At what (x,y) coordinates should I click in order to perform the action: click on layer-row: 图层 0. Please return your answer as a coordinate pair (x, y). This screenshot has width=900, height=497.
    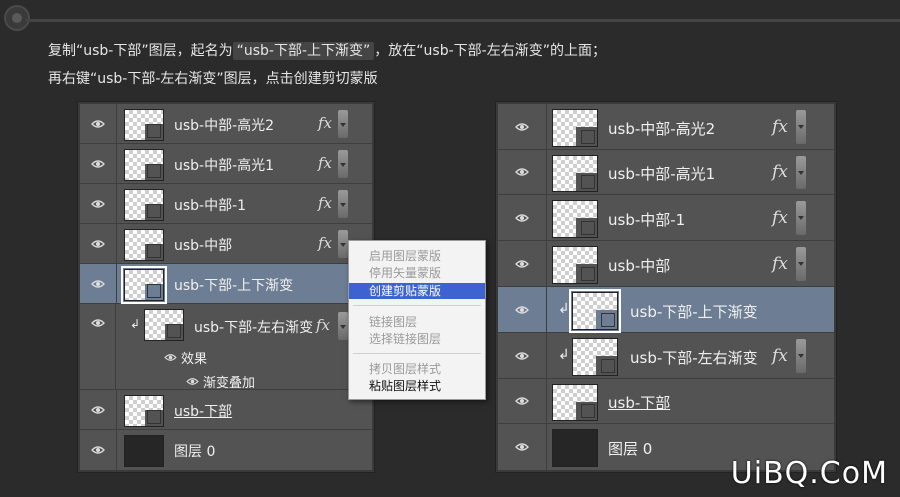
    Looking at the image, I should click on (226, 450).